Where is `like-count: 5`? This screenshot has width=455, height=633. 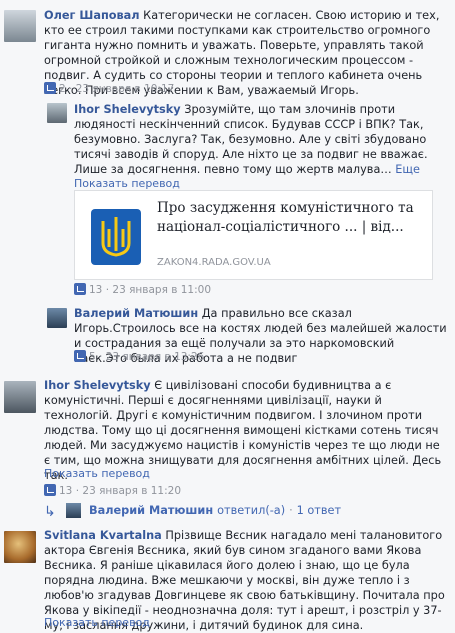 like-count: 5 is located at coordinates (92, 357).